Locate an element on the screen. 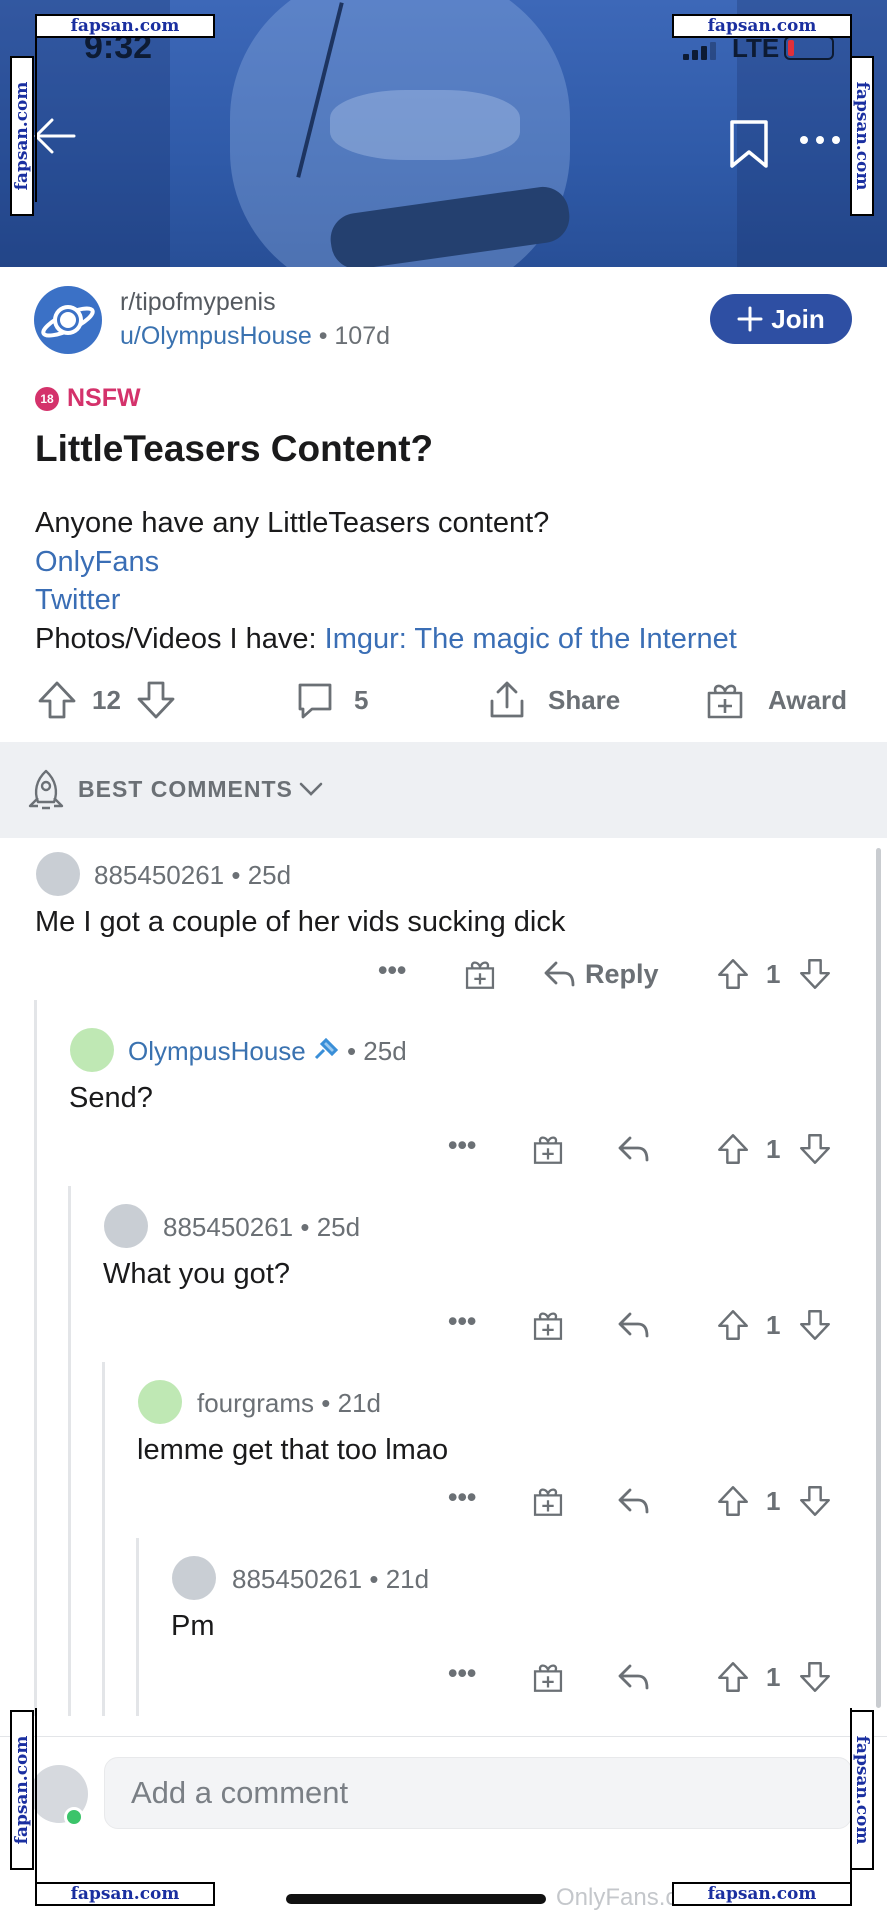  comment-sort-bar: BEST COMMENTS is located at coordinates (443, 790).